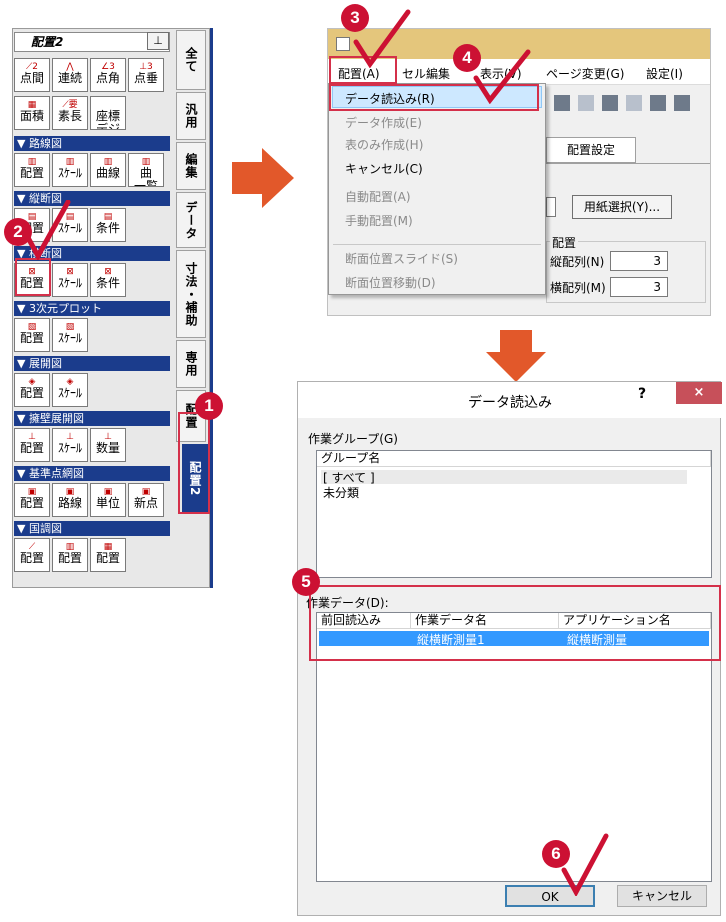  What do you see at coordinates (501, 73) in the screenshot?
I see `menu-view: 表示(V)` at bounding box center [501, 73].